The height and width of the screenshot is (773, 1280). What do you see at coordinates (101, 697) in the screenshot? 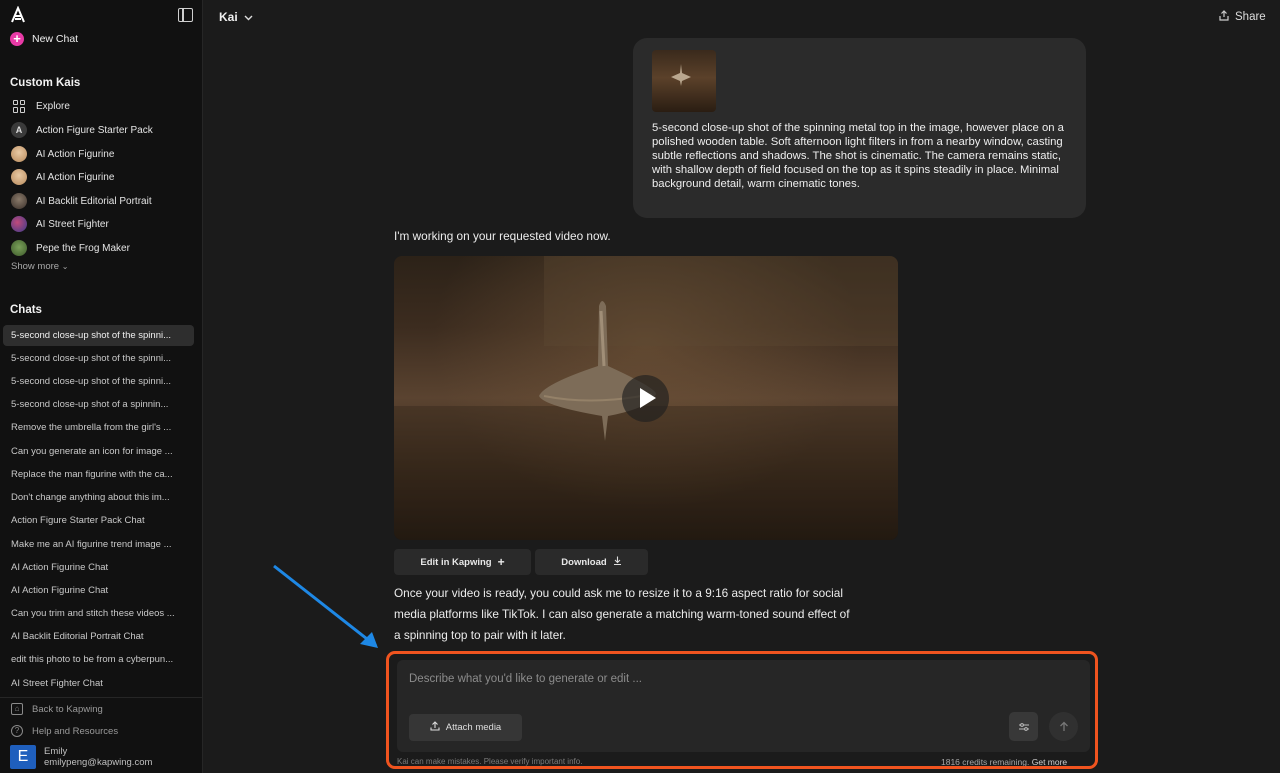
I see `sidebar-divider` at bounding box center [101, 697].